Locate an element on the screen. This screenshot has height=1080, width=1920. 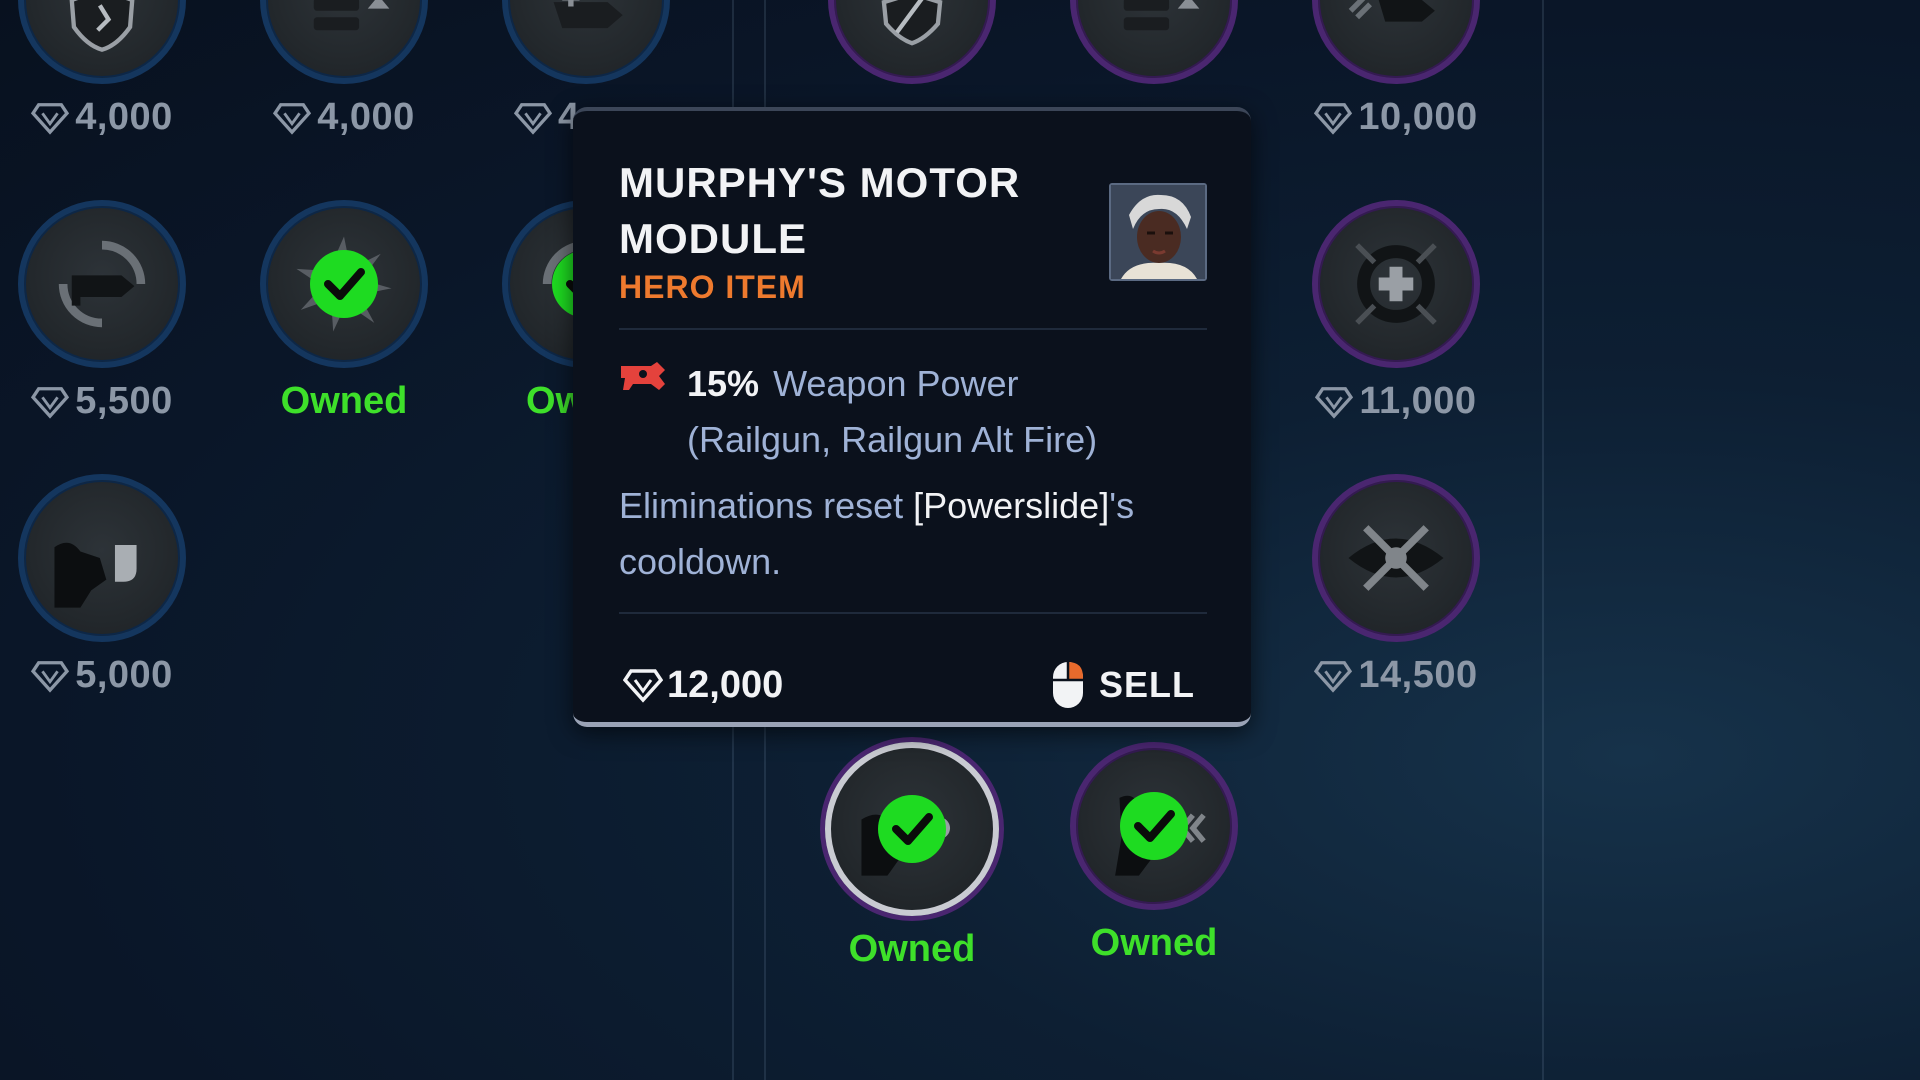
gun-heal-icon is located at coordinates (588, 14).